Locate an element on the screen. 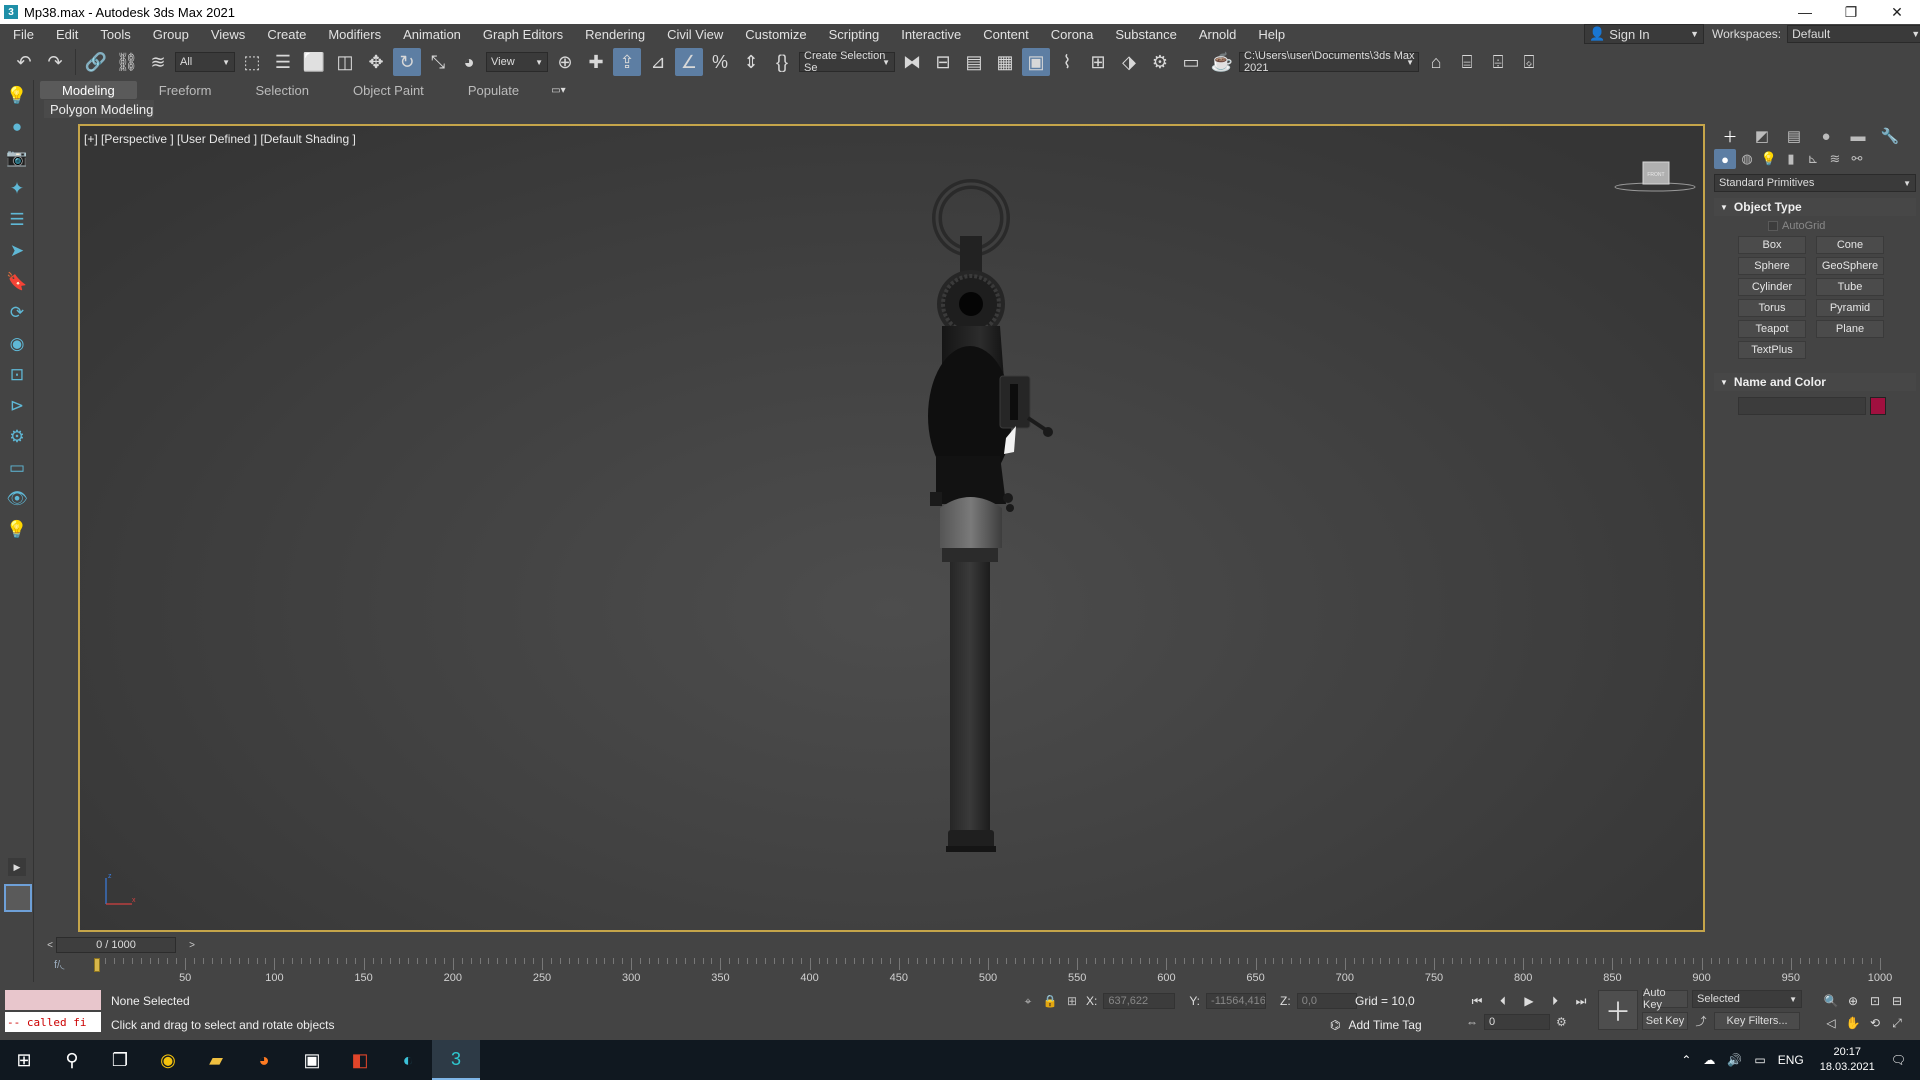 This screenshot has width=1920, height=1080. menu-content: Content is located at coordinates (1006, 34).